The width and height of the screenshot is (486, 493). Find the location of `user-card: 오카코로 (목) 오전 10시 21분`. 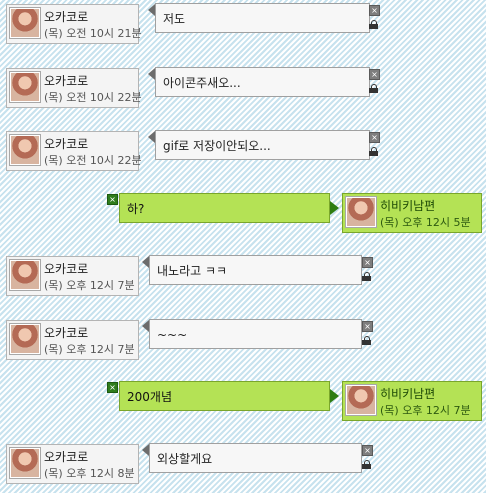

user-card: 오카코로 (목) 오전 10시 21분 is located at coordinates (74, 24).